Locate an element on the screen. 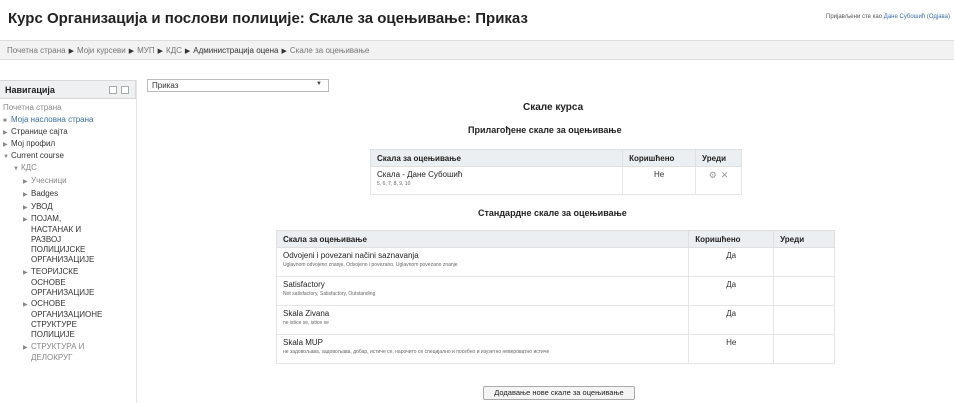 Image resolution: width=954 pixels, height=403 pixels. nav-item-kds: ▼ КДС is located at coordinates (25, 168).